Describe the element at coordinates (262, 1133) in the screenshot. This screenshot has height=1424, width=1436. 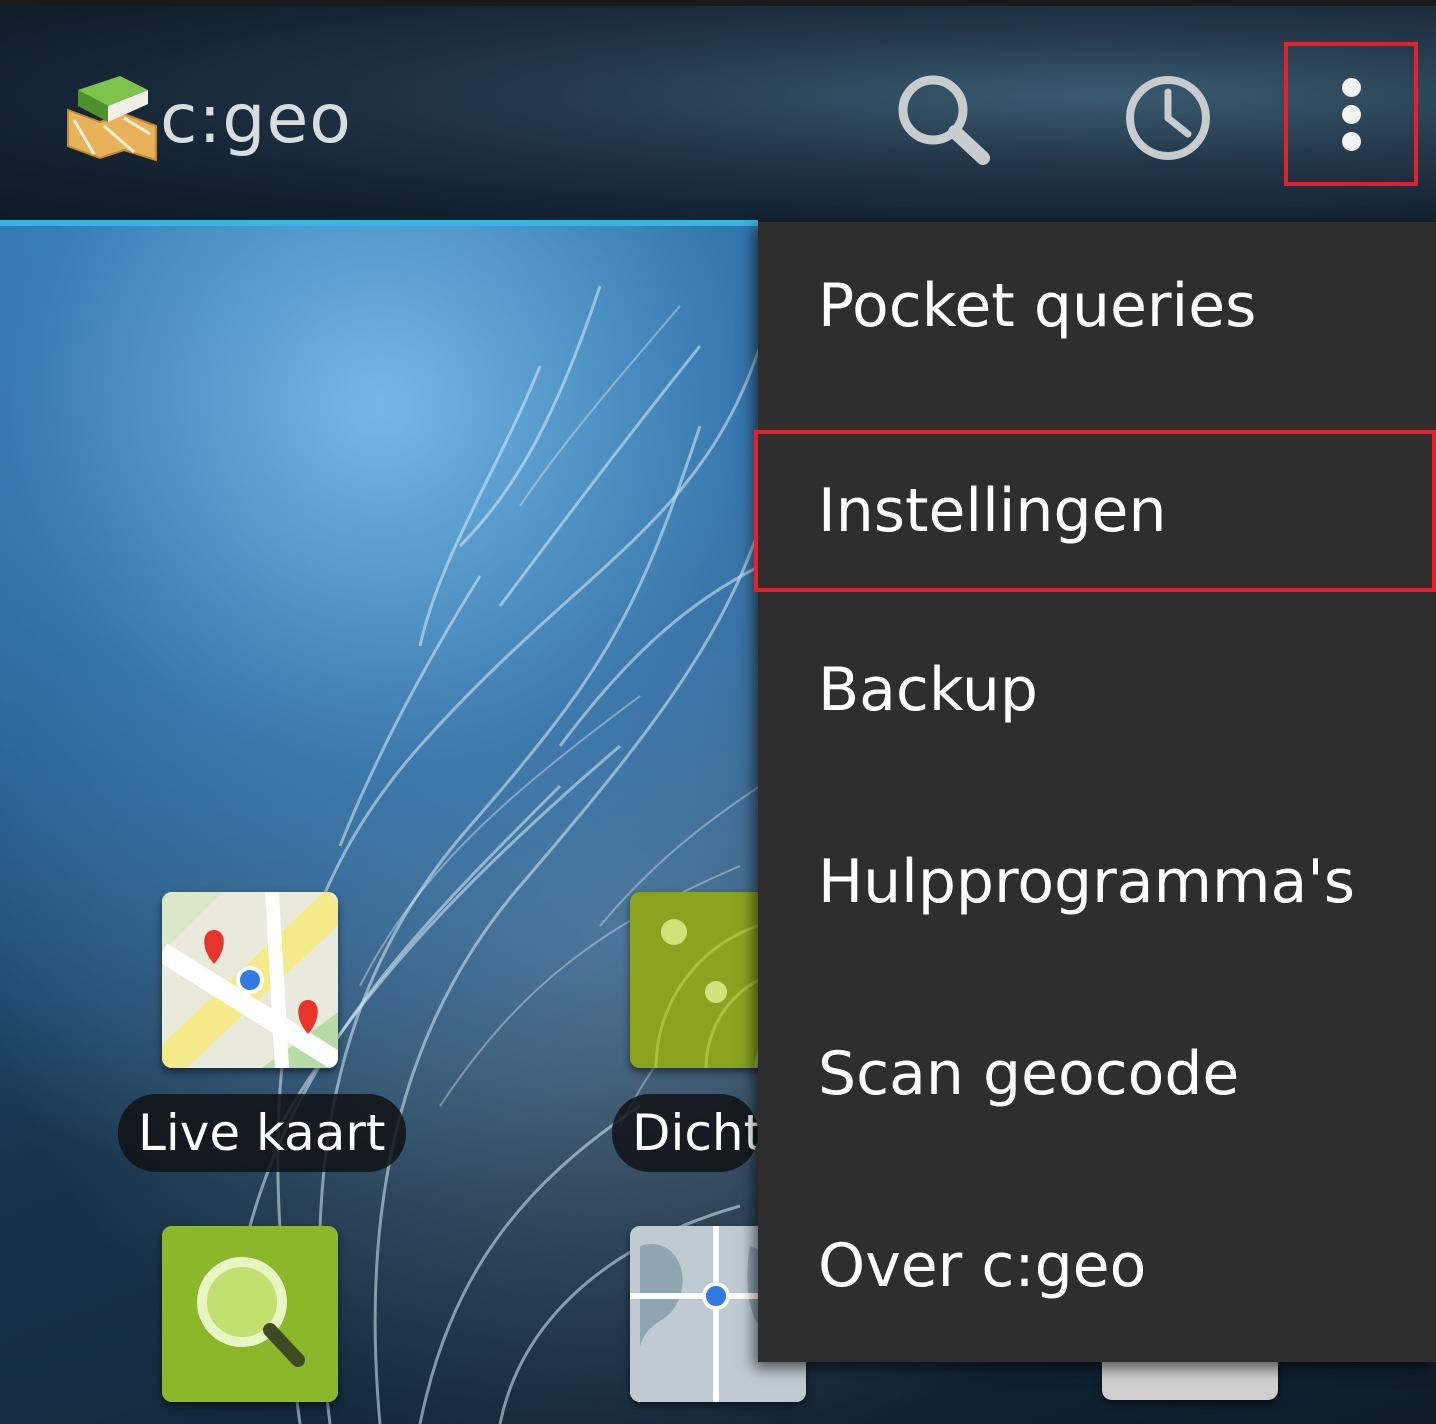
I see `live-map-label: Live kaart` at that location.